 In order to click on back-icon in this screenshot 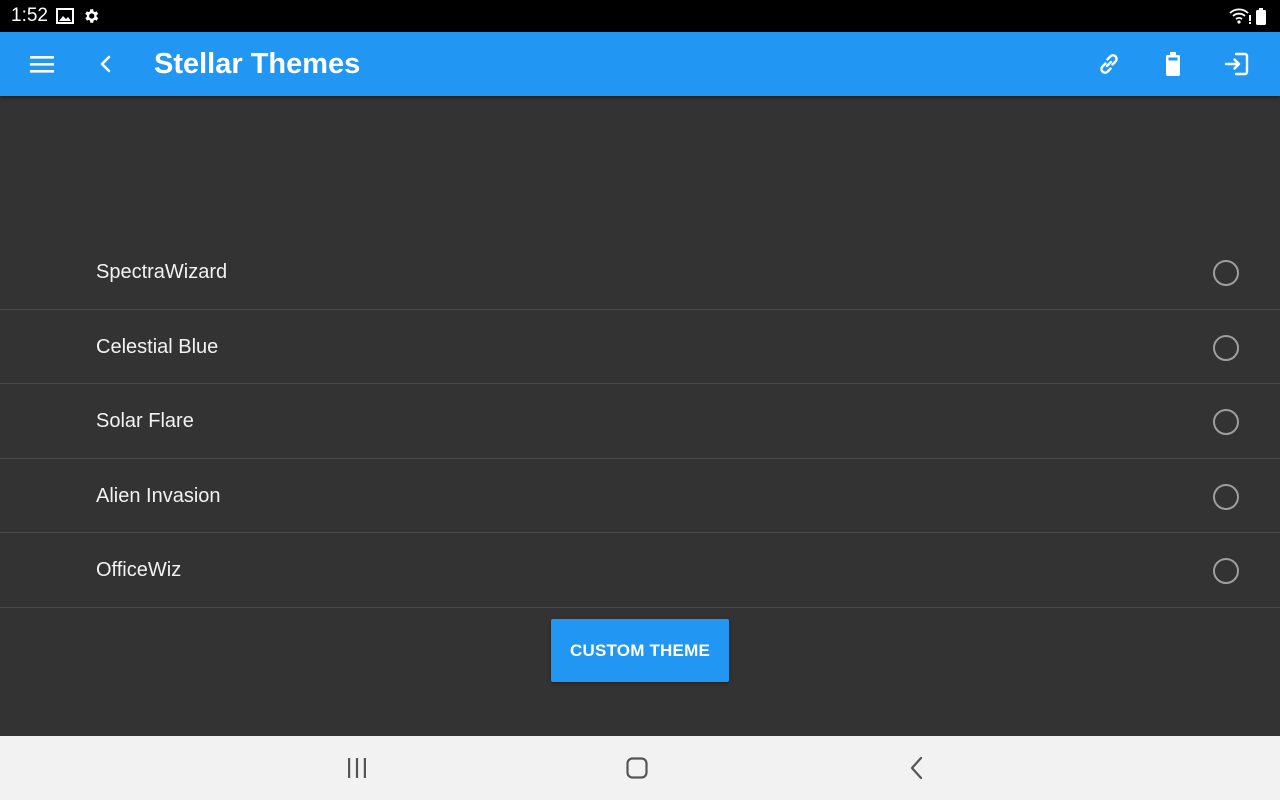, I will do `click(917, 768)`.